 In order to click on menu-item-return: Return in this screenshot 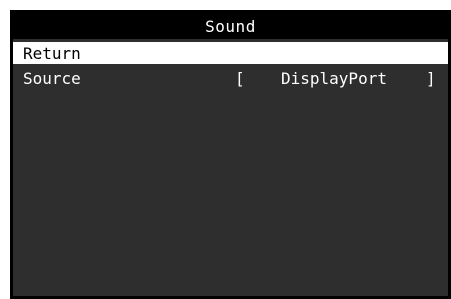, I will do `click(230, 53)`.